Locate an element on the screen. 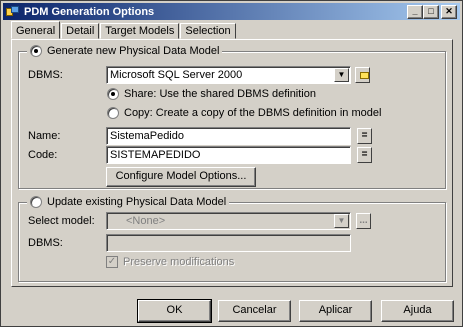  existing-dbms-label: DBMS: is located at coordinates (45, 243).